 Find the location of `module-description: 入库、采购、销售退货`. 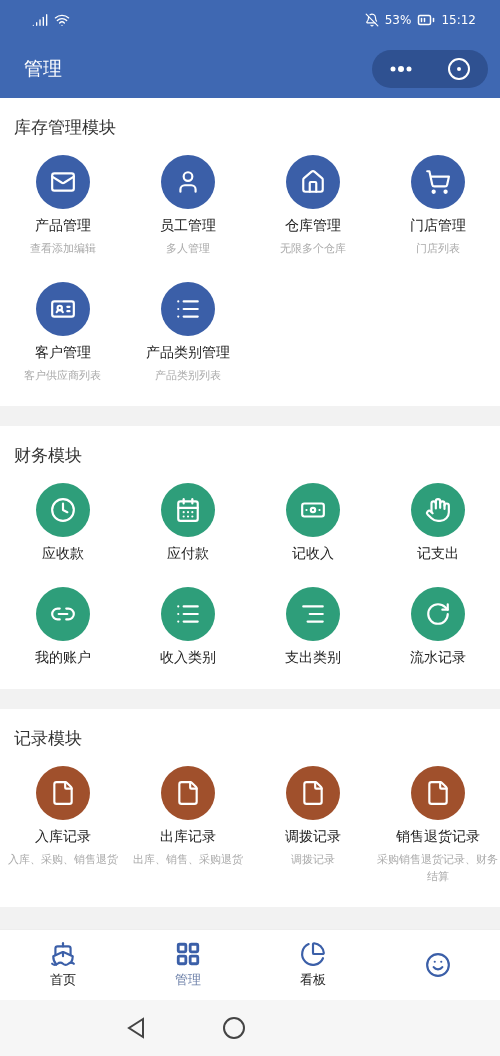

module-description: 入库、采购、销售退货 is located at coordinates (62, 860).